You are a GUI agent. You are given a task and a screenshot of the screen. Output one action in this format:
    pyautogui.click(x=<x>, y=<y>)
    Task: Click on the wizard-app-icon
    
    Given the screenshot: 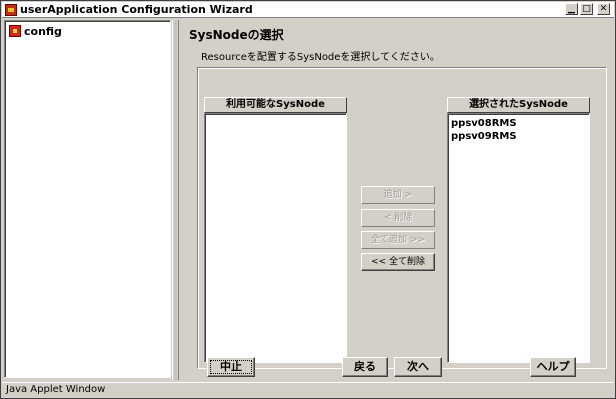 What is the action you would take?
    pyautogui.click(x=11, y=10)
    